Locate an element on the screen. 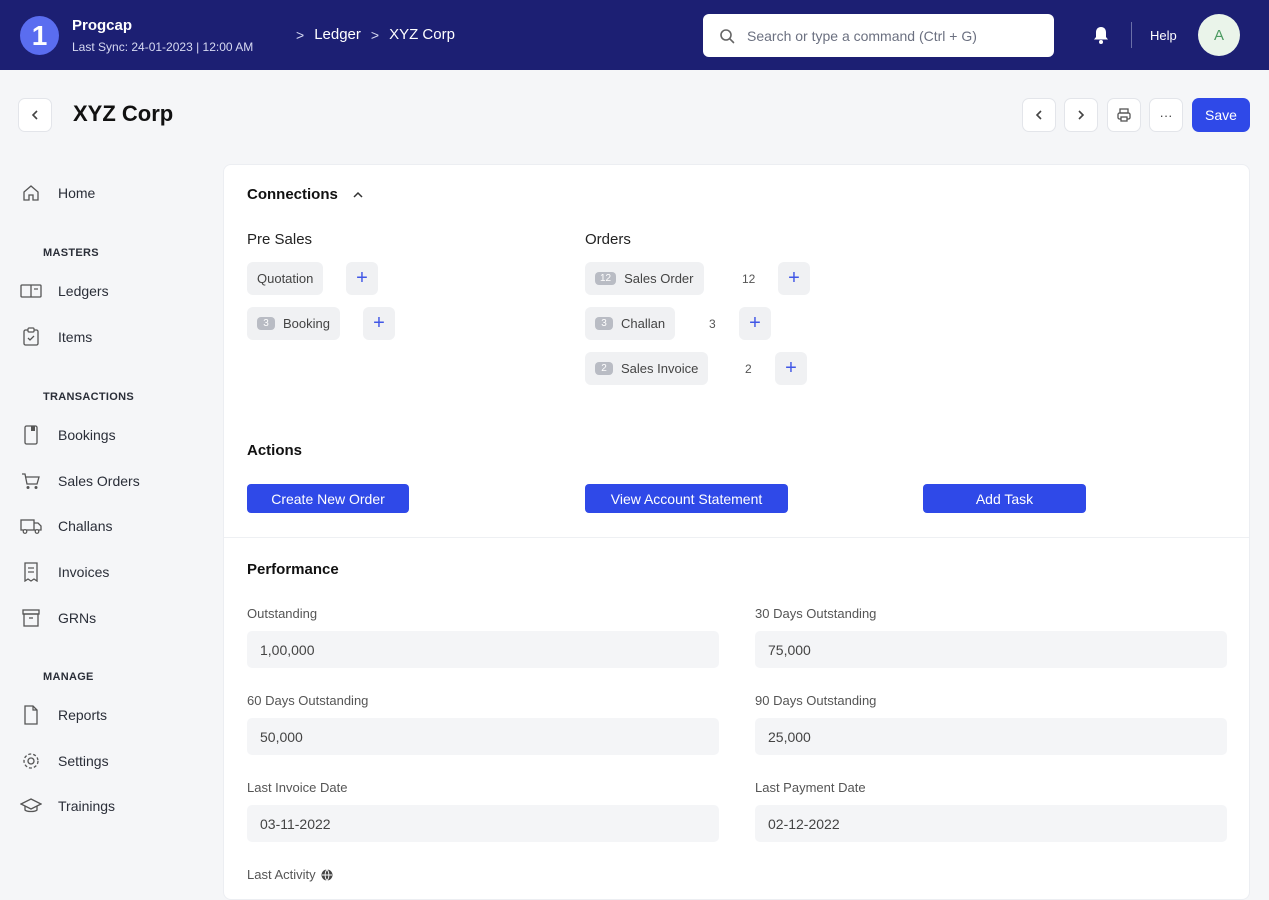 This screenshot has width=1269, height=900. field-value: 03-11-2022 is located at coordinates (295, 823).